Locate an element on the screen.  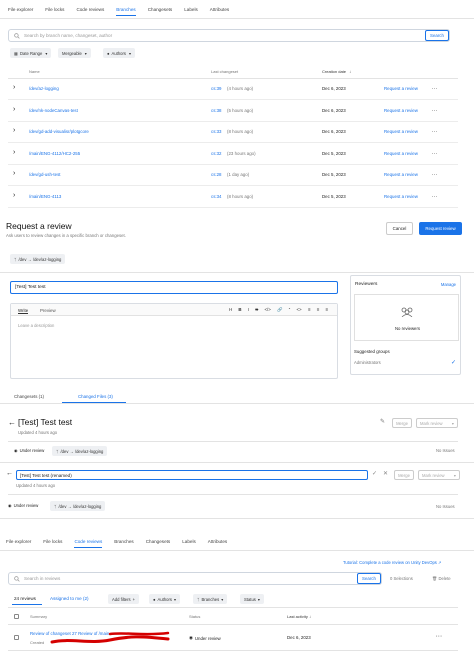
manage-reviewers-link: Manage is located at coordinates (448, 284).